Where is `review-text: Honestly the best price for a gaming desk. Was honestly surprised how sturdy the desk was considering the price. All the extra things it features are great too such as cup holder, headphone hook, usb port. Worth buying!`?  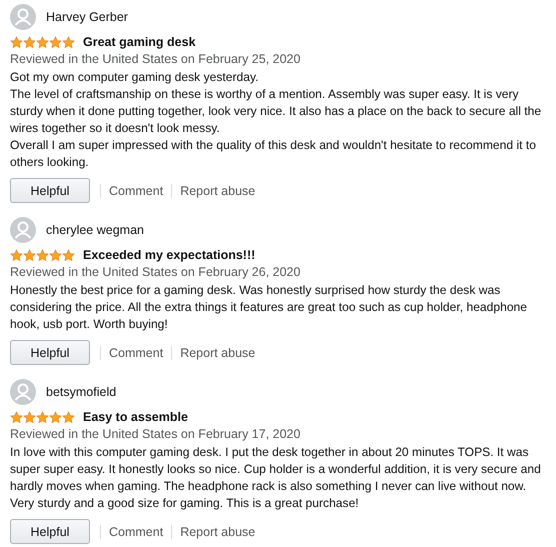 review-text: Honestly the best price for a gaming desk. Was honestly surprised how sturdy the desk was considering the price. All the extra things it features are great too such as cup holder, headphone hook, usb port. Worth buying! is located at coordinates (269, 307).